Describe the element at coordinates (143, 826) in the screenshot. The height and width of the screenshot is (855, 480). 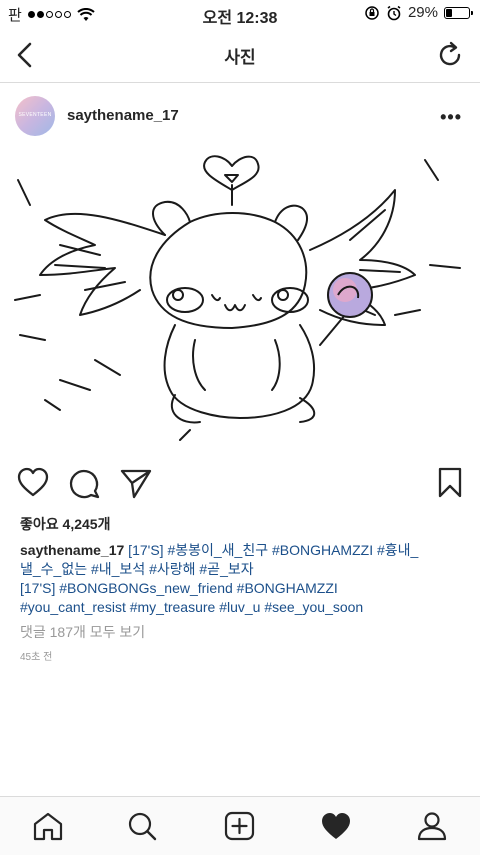
I see `search-icon` at that location.